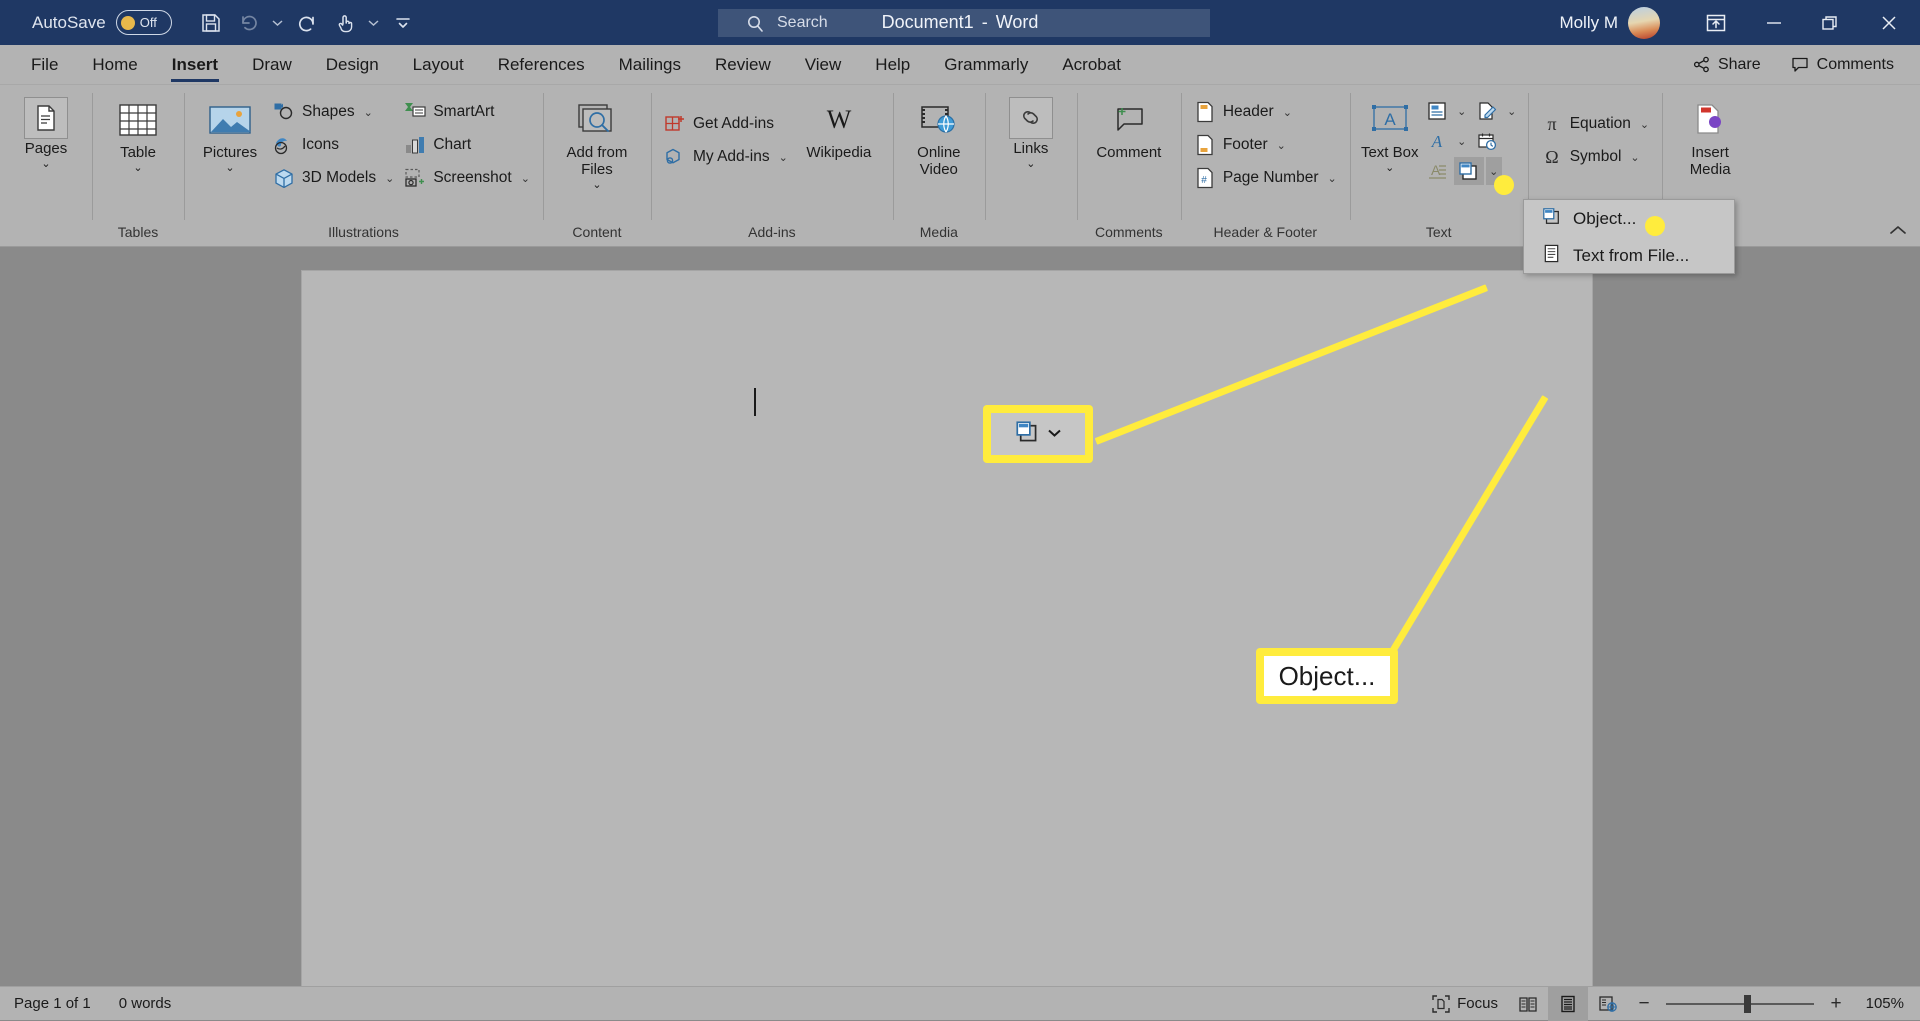 The width and height of the screenshot is (1920, 1021). Describe the element at coordinates (278, 23) in the screenshot. I see `undo-dropdown-icon` at that location.